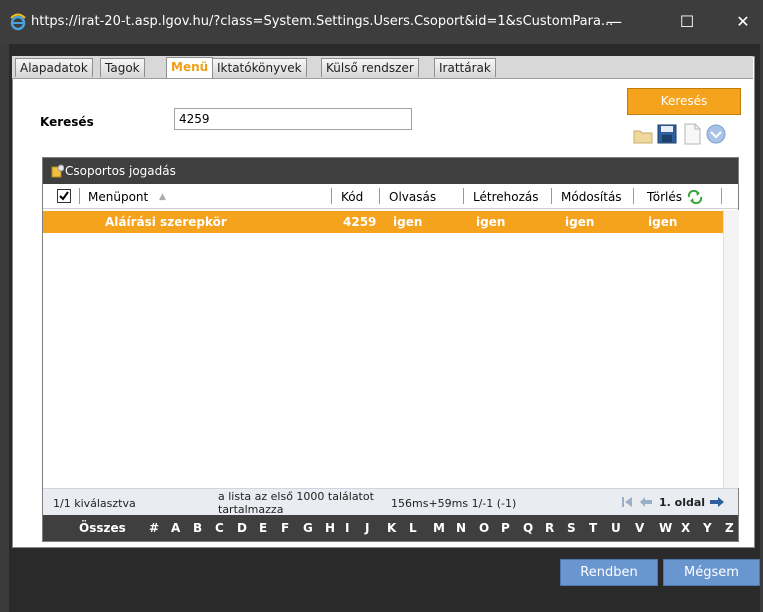 The width and height of the screenshot is (763, 612). Describe the element at coordinates (616, 528) in the screenshot. I see `alphabet-letter: U` at that location.